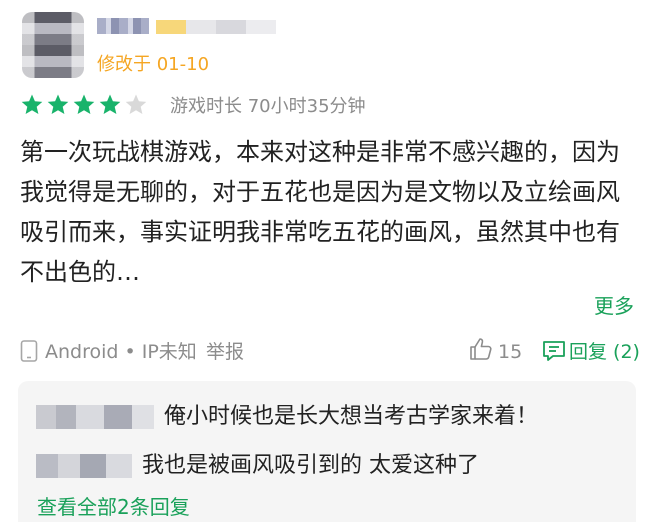  What do you see at coordinates (604, 352) in the screenshot?
I see `reply-button: 回复 (2)` at bounding box center [604, 352].